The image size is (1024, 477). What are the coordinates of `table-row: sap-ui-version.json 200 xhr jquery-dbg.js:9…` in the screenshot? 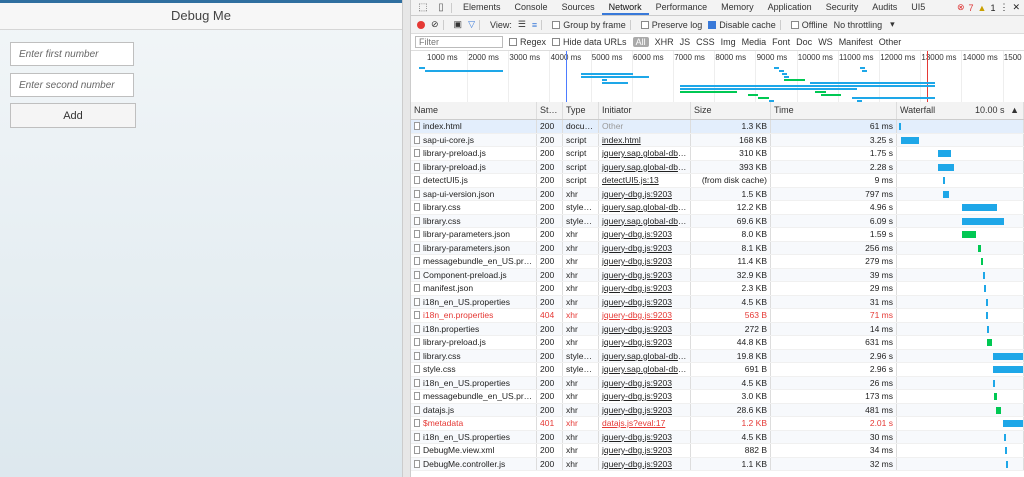 It's located at (717, 194).